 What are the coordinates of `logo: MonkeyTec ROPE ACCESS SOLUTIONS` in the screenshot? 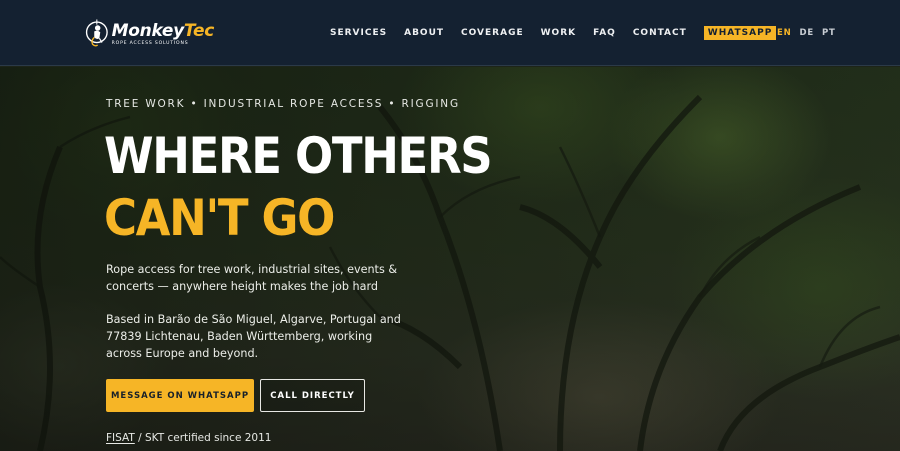 It's located at (149, 34).